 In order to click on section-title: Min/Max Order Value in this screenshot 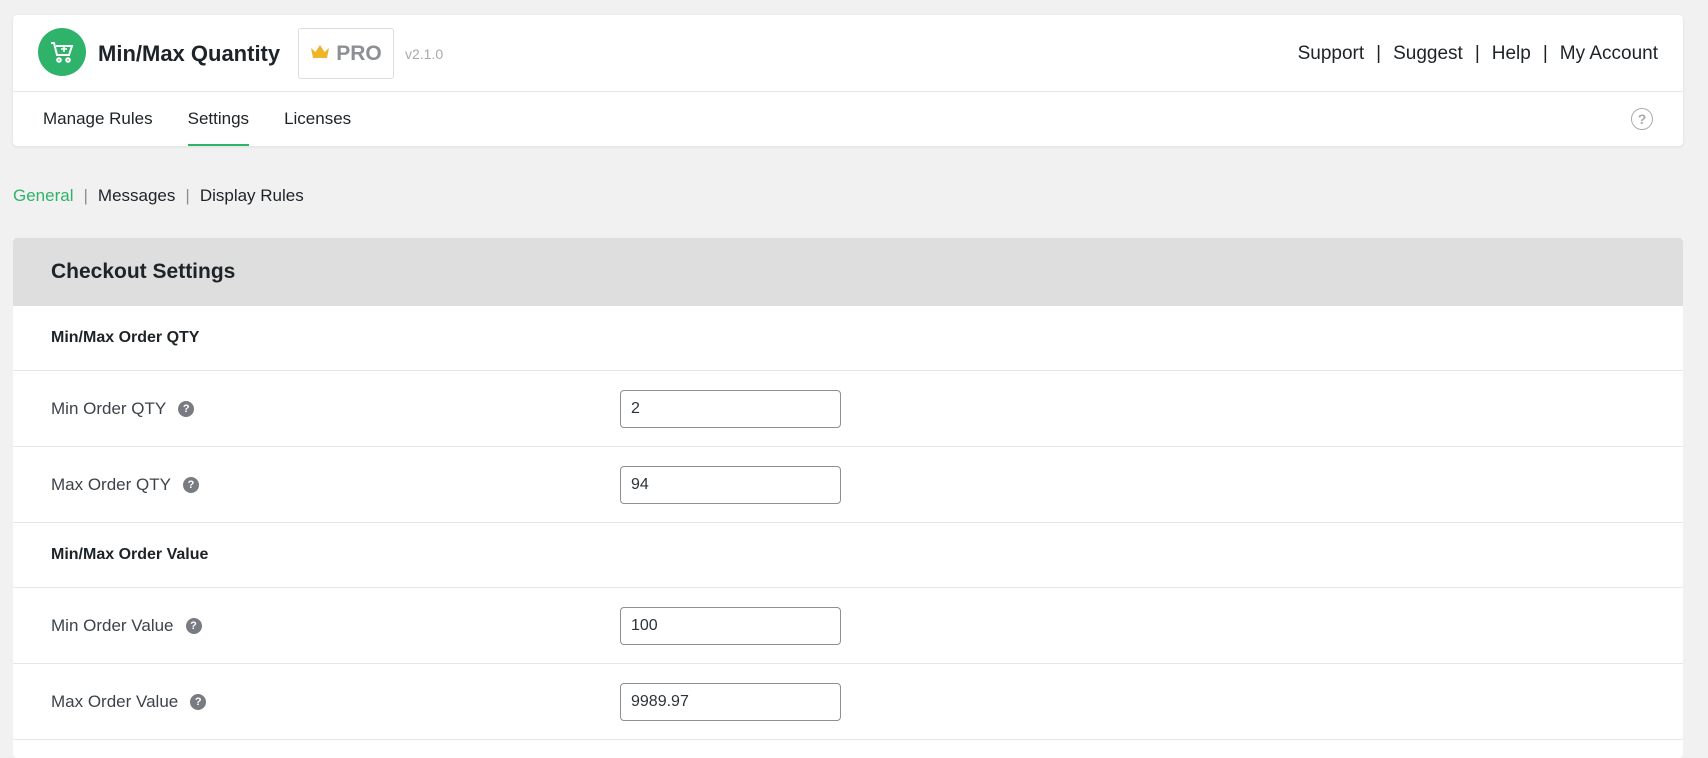, I will do `click(848, 555)`.